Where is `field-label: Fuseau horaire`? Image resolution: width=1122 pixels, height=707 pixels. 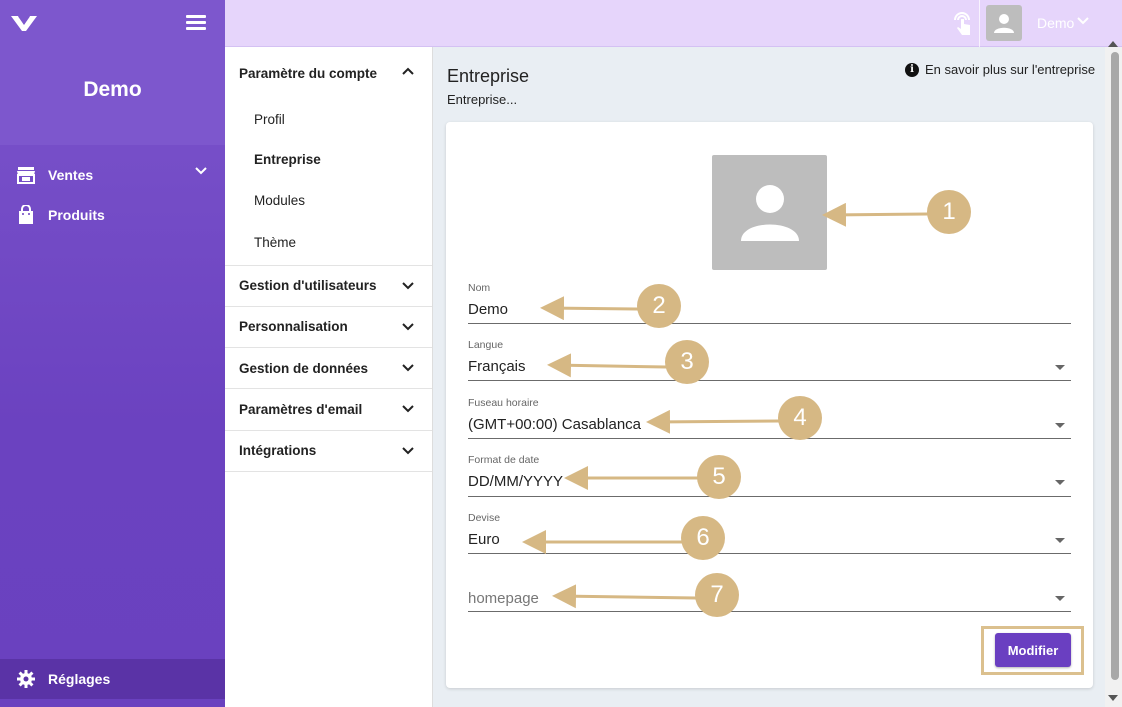
field-label: Fuseau horaire is located at coordinates (503, 403).